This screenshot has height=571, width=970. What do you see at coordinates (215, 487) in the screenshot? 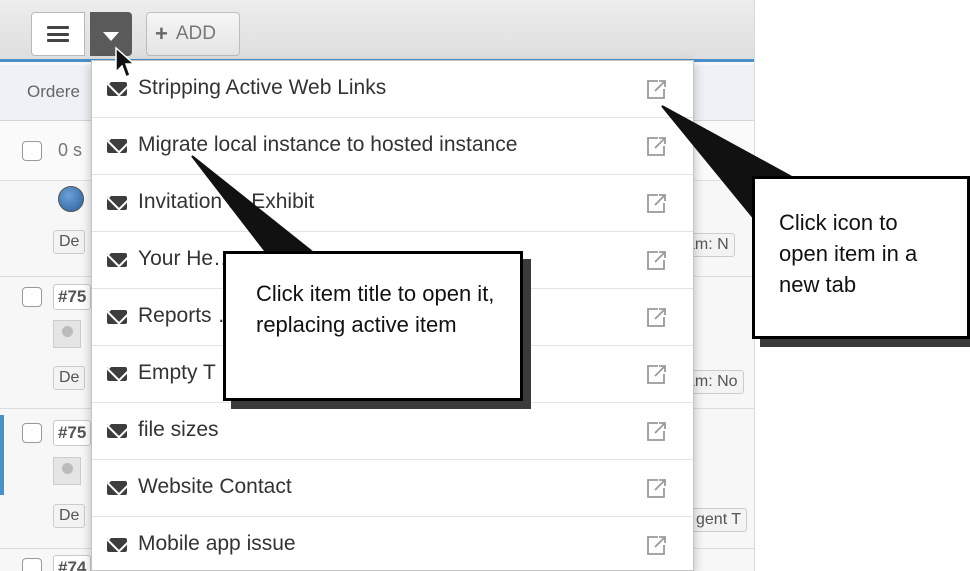
I see `dropdown-item-title: Website Contact` at bounding box center [215, 487].